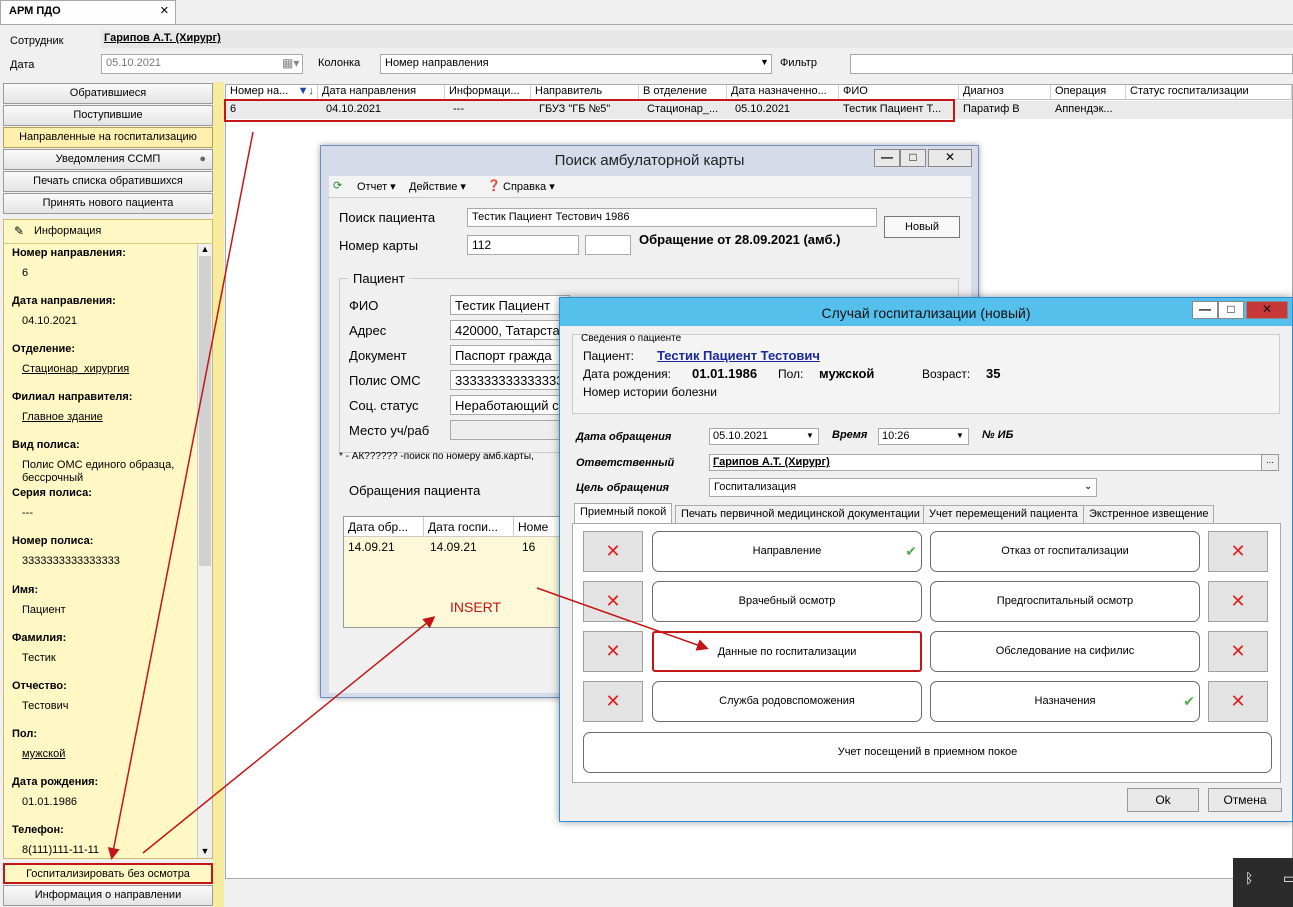  Describe the element at coordinates (1288, 878) in the screenshot. I see `network-icon: ▭` at that location.